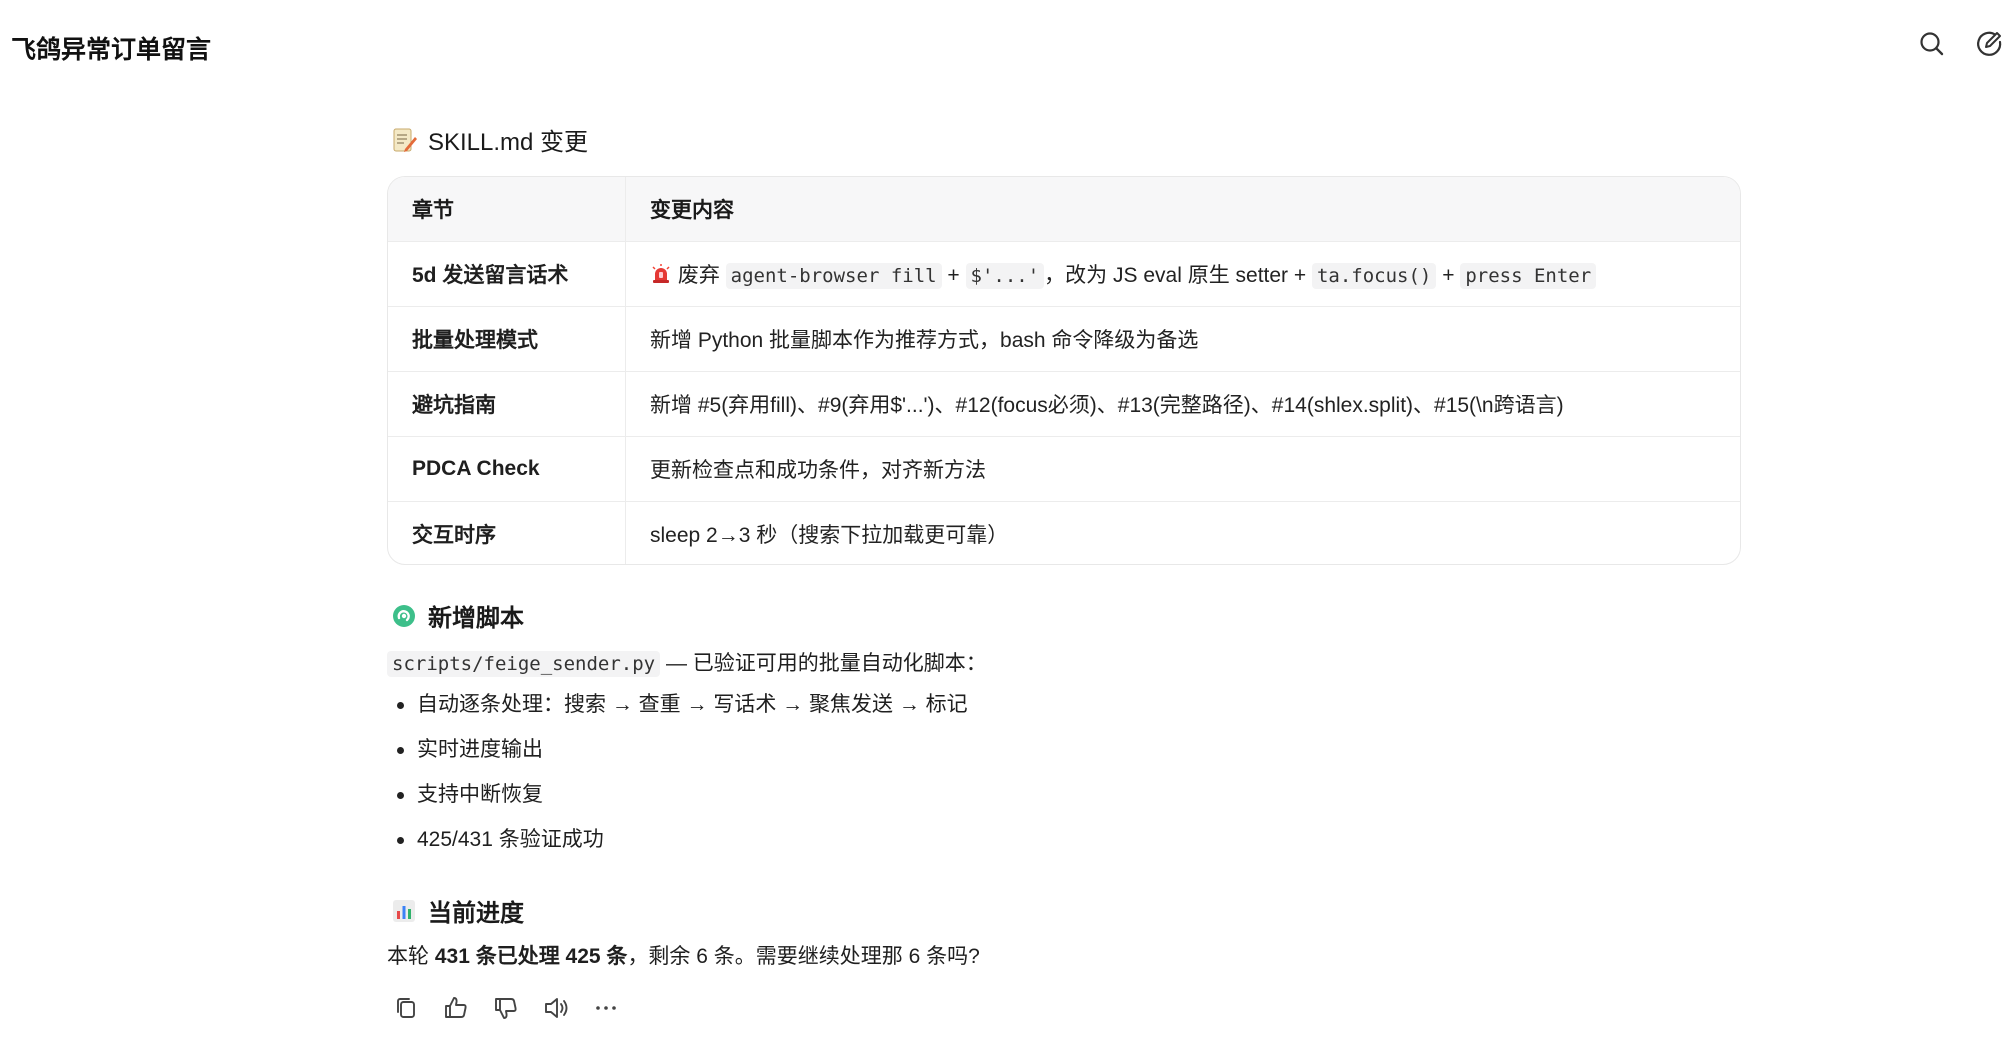  What do you see at coordinates (507, 469) in the screenshot?
I see `section-cell: PDCA Check` at bounding box center [507, 469].